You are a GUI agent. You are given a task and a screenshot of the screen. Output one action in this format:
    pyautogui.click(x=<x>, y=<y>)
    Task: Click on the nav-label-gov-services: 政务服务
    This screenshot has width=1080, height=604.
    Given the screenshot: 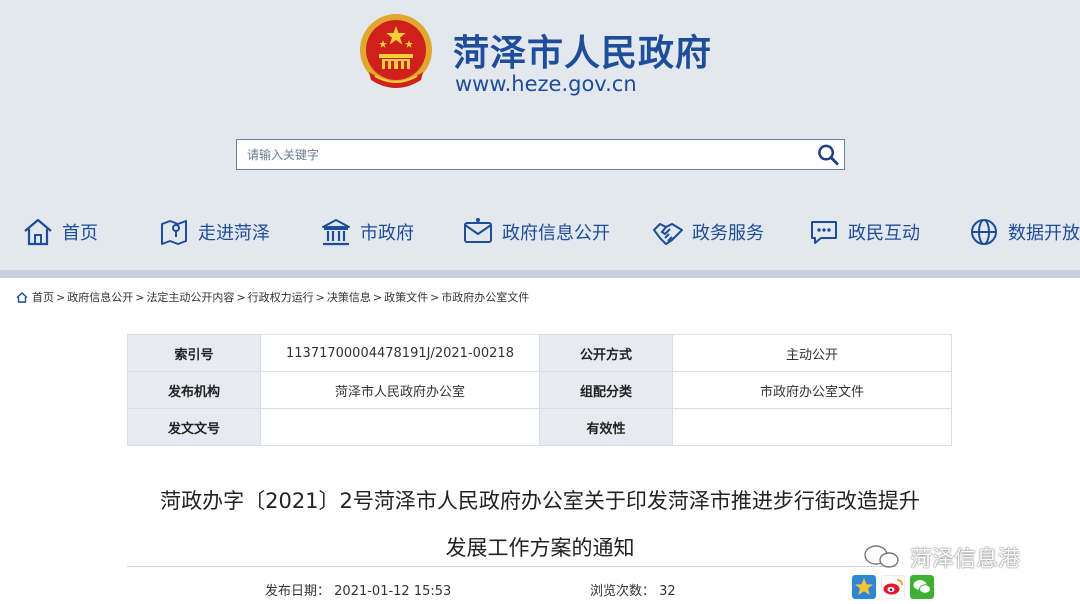 What is the action you would take?
    pyautogui.click(x=728, y=233)
    